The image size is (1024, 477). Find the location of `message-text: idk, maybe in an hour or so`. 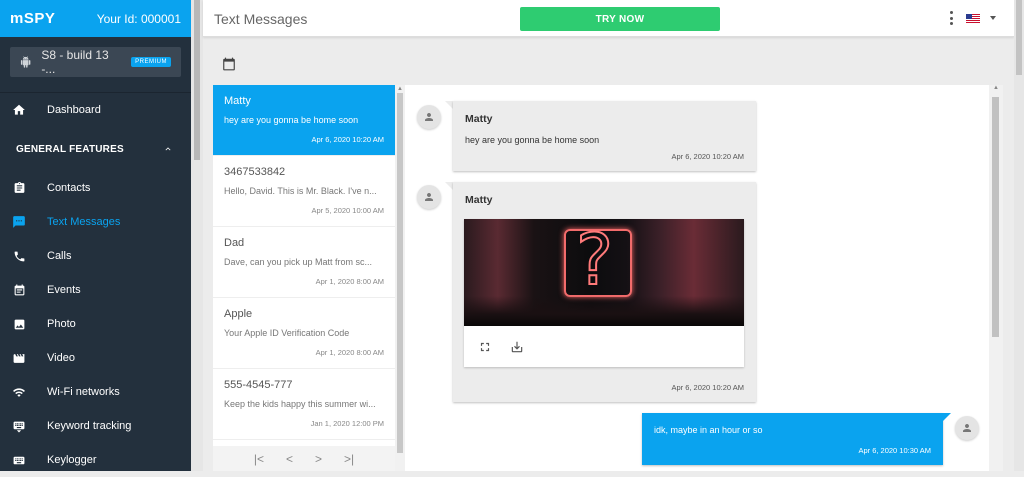

message-text: idk, maybe in an hour or so is located at coordinates (708, 430).